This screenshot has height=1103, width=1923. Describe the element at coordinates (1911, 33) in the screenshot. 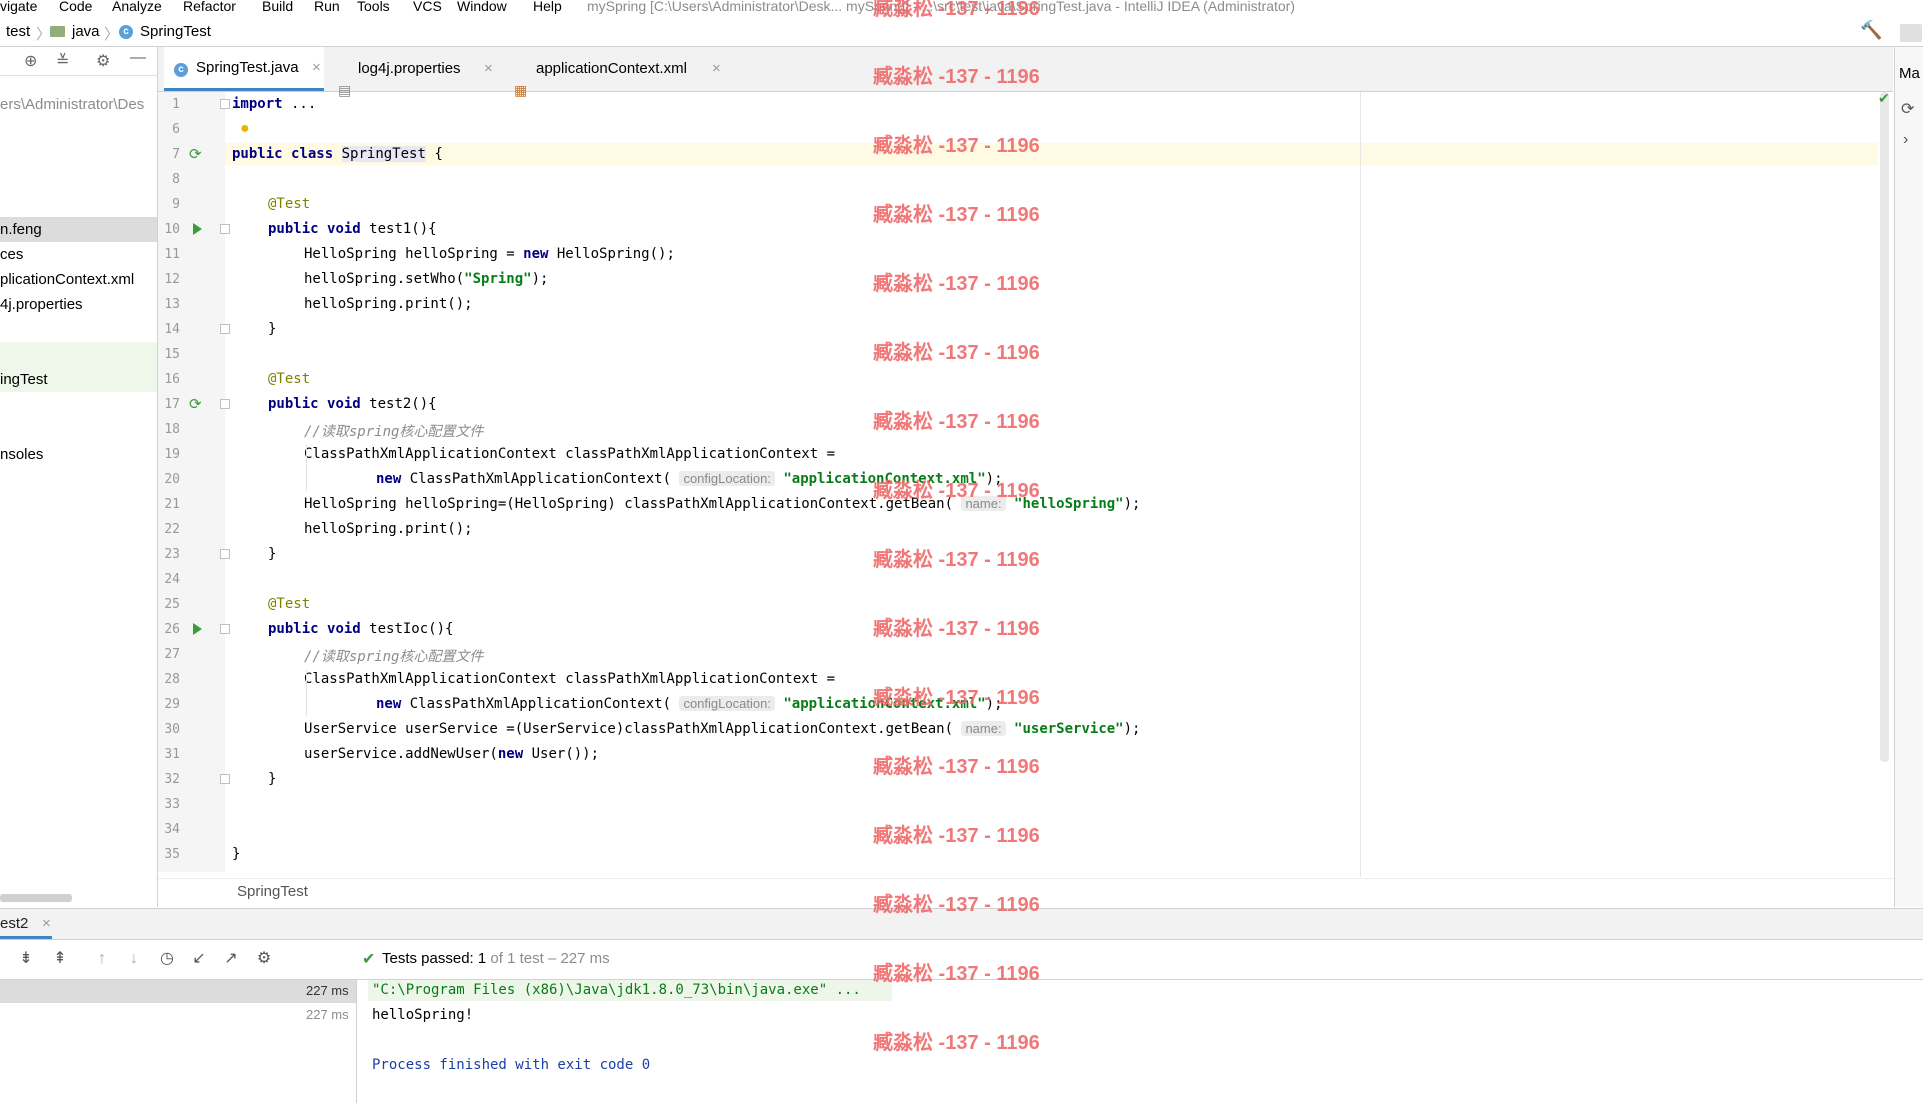

I see `window-control` at that location.